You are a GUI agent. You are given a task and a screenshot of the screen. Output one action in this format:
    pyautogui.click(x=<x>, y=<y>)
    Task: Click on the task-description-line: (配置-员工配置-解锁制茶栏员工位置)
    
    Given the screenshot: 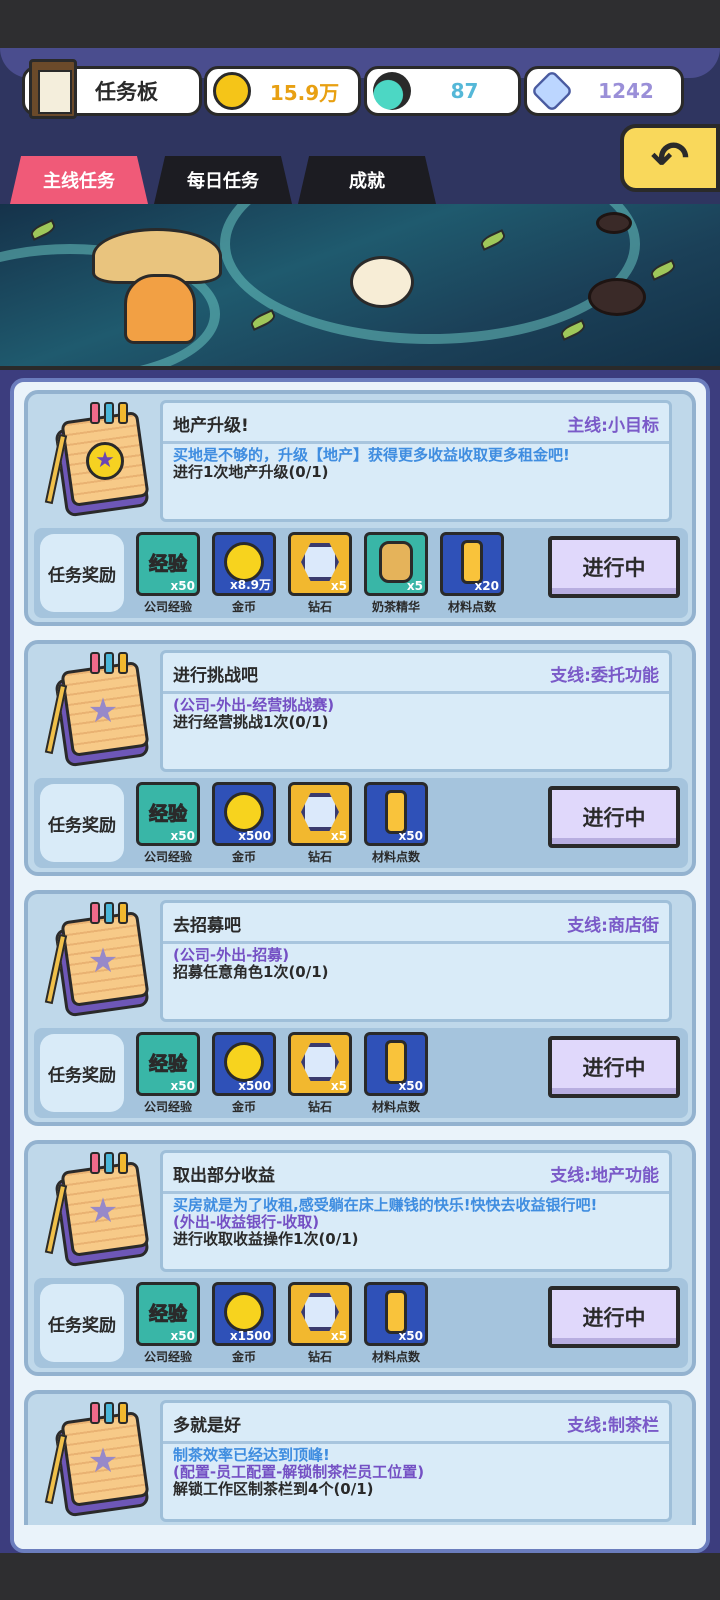 What is the action you would take?
    pyautogui.click(x=299, y=1472)
    